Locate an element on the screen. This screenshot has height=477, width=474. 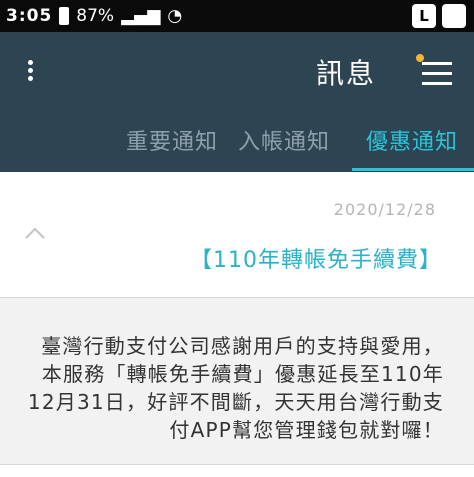
tab-important-notice: 重要通知 is located at coordinates (172, 140).